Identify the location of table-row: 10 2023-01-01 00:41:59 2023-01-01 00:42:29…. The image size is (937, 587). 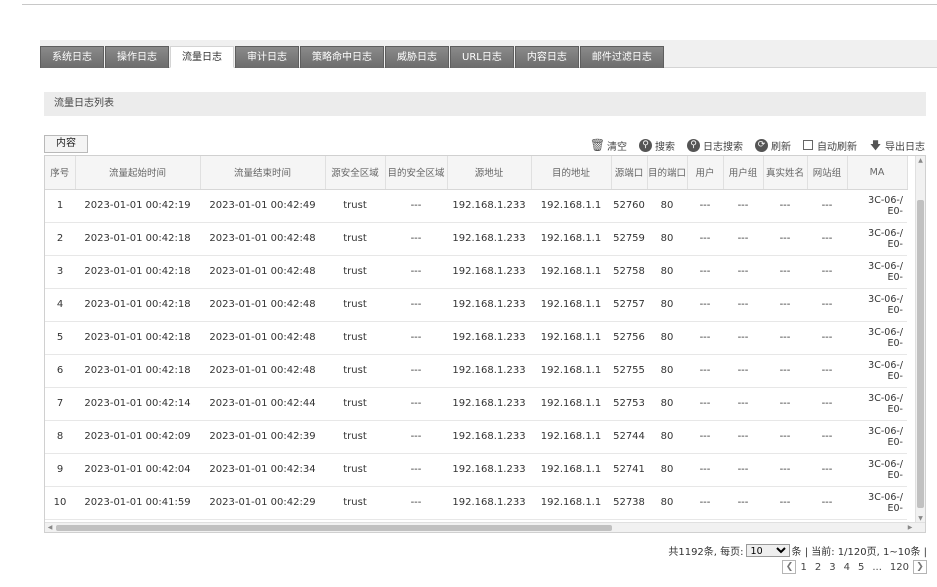
(476, 503).